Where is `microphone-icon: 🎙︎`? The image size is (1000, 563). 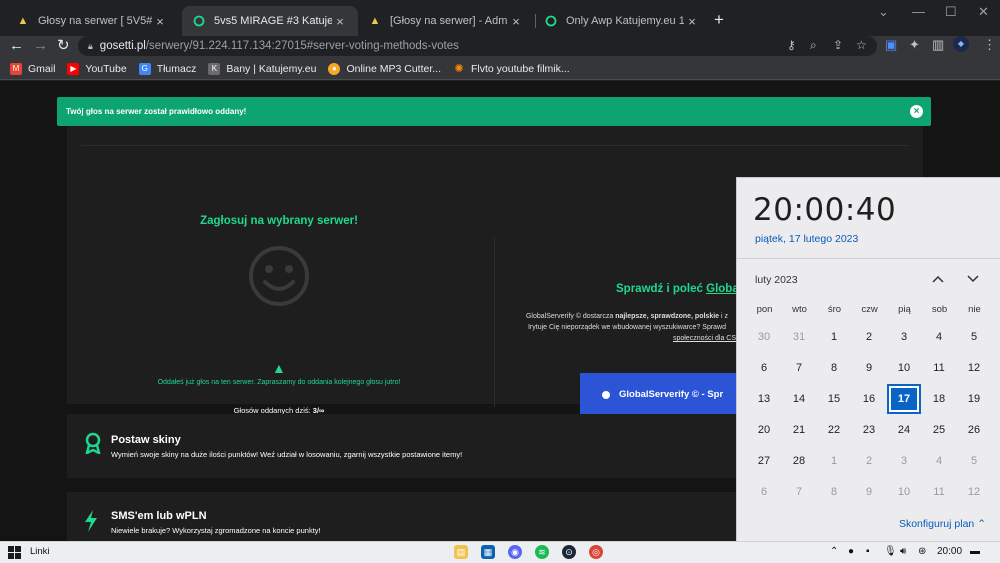
microphone-icon: 🎙︎ is located at coordinates (890, 551).